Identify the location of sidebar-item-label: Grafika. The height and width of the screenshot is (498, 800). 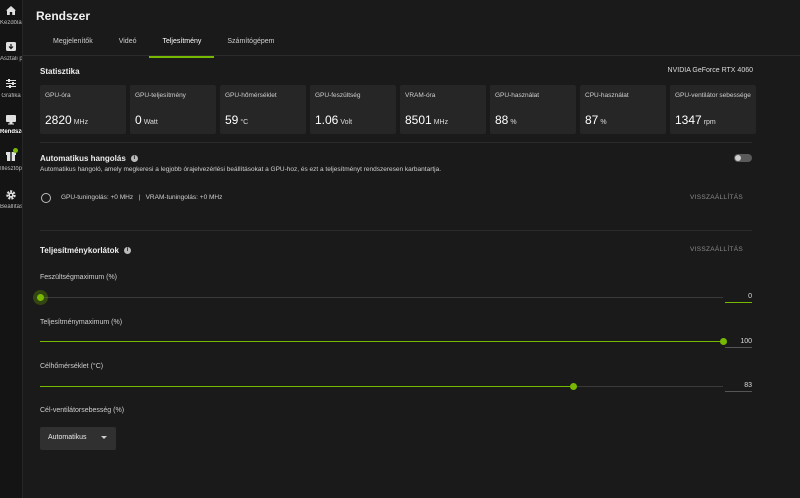
(11, 96).